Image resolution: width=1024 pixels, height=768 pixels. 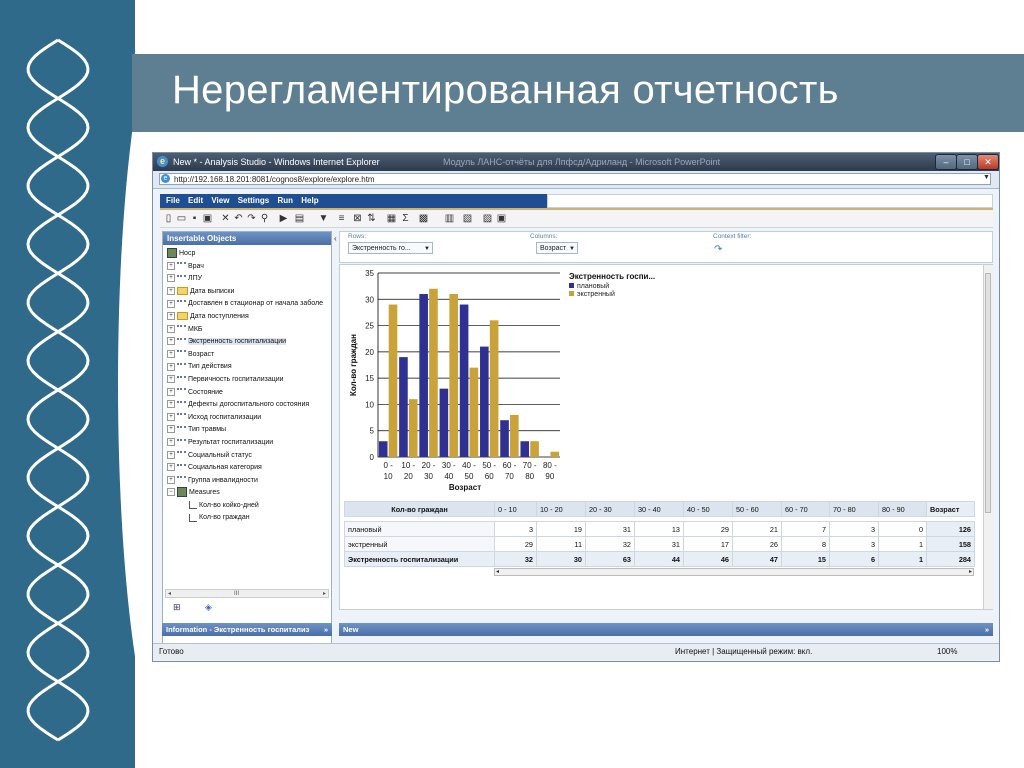 What do you see at coordinates (390, 248) in the screenshot?
I see `rows-dropdown: Экстренность го... ▼` at bounding box center [390, 248].